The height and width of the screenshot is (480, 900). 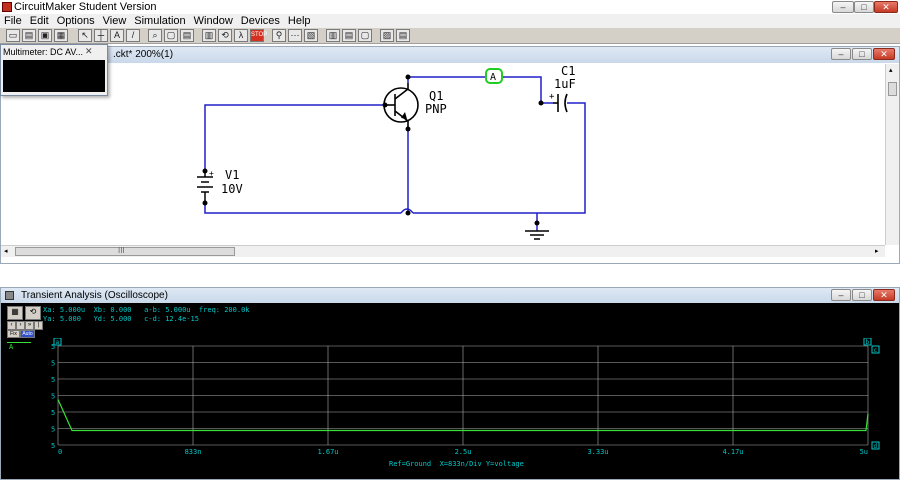 I want to click on menu-file: File, so click(x=13, y=21).